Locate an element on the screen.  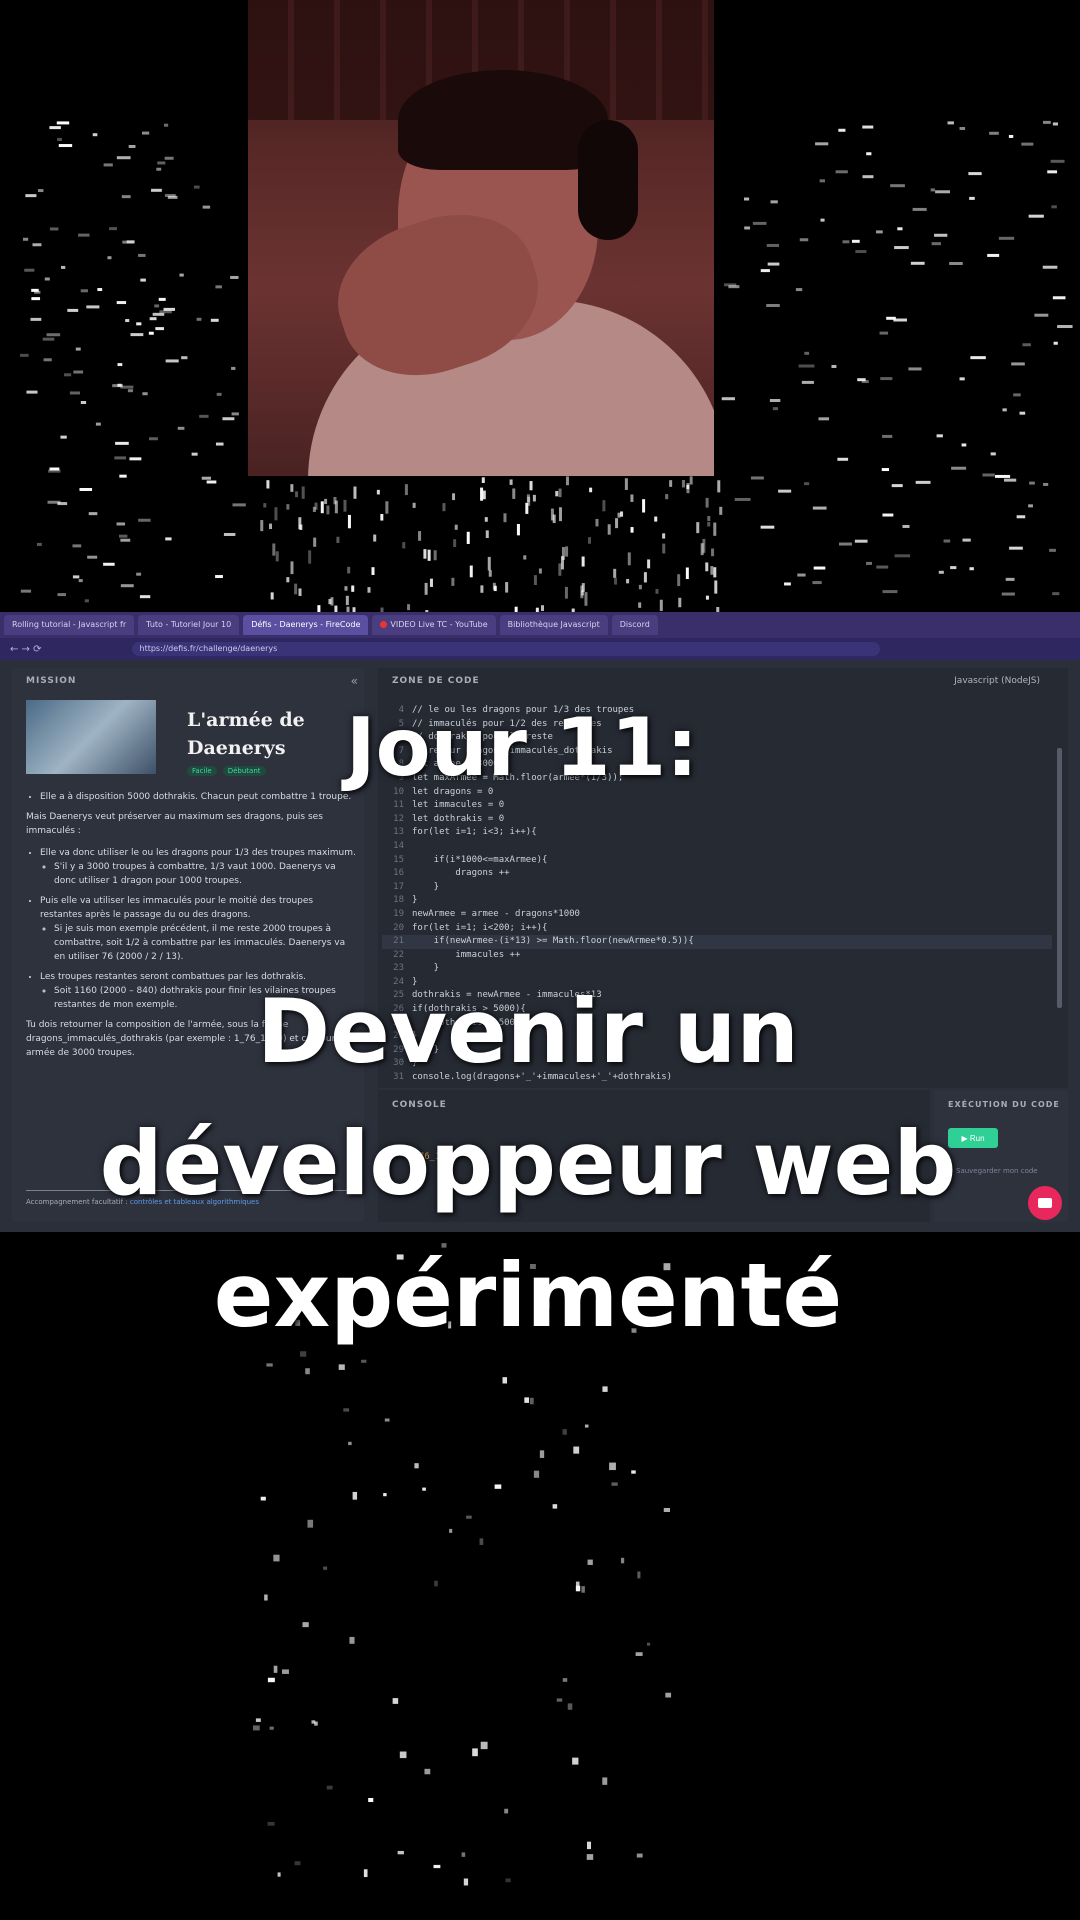
code-line: 18} is located at coordinates (717, 901).